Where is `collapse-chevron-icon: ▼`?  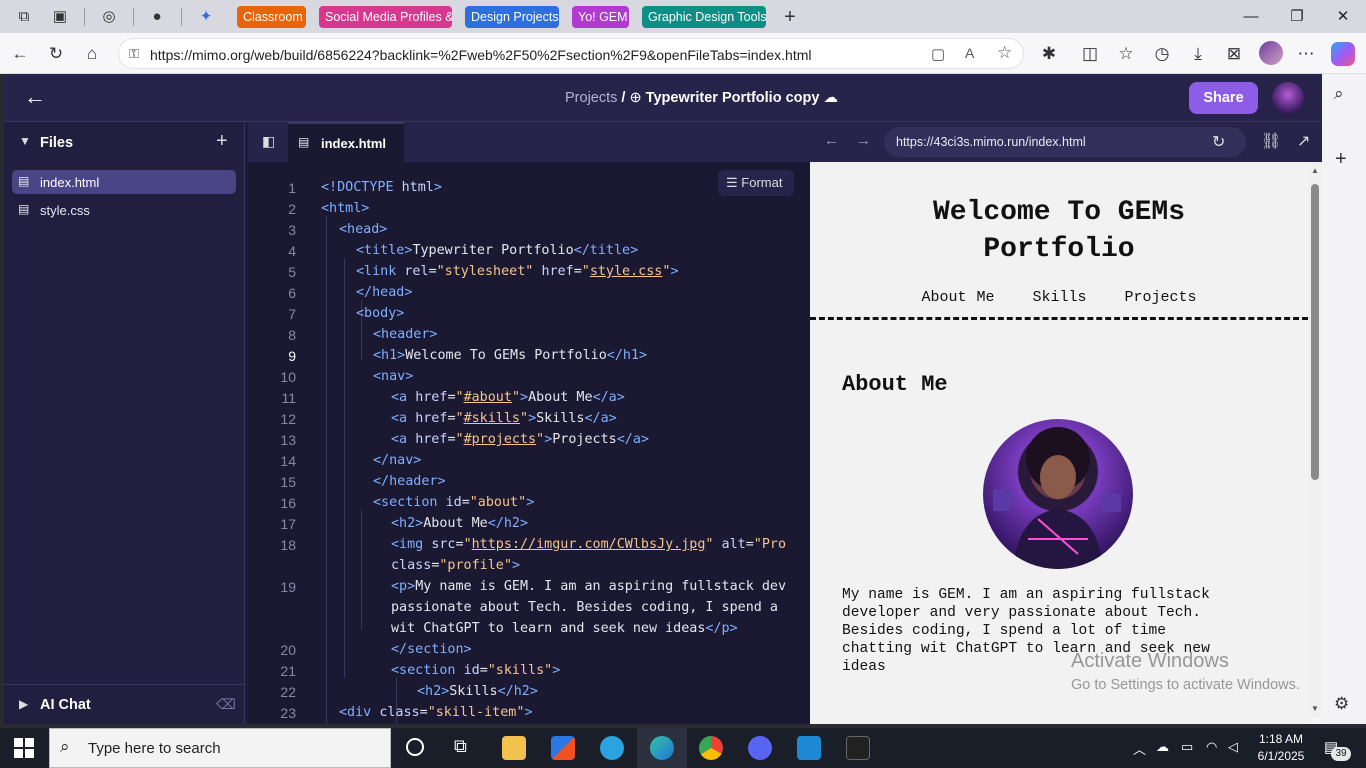 collapse-chevron-icon: ▼ is located at coordinates (25, 141).